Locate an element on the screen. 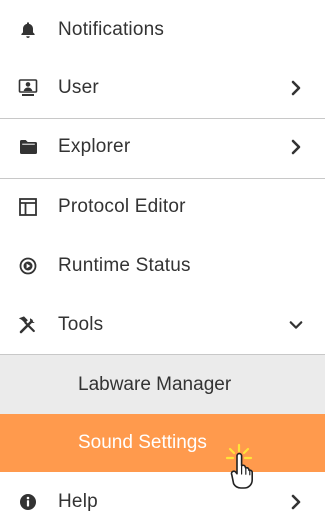 The height and width of the screenshot is (529, 325). bell-icon is located at coordinates (28, 30).